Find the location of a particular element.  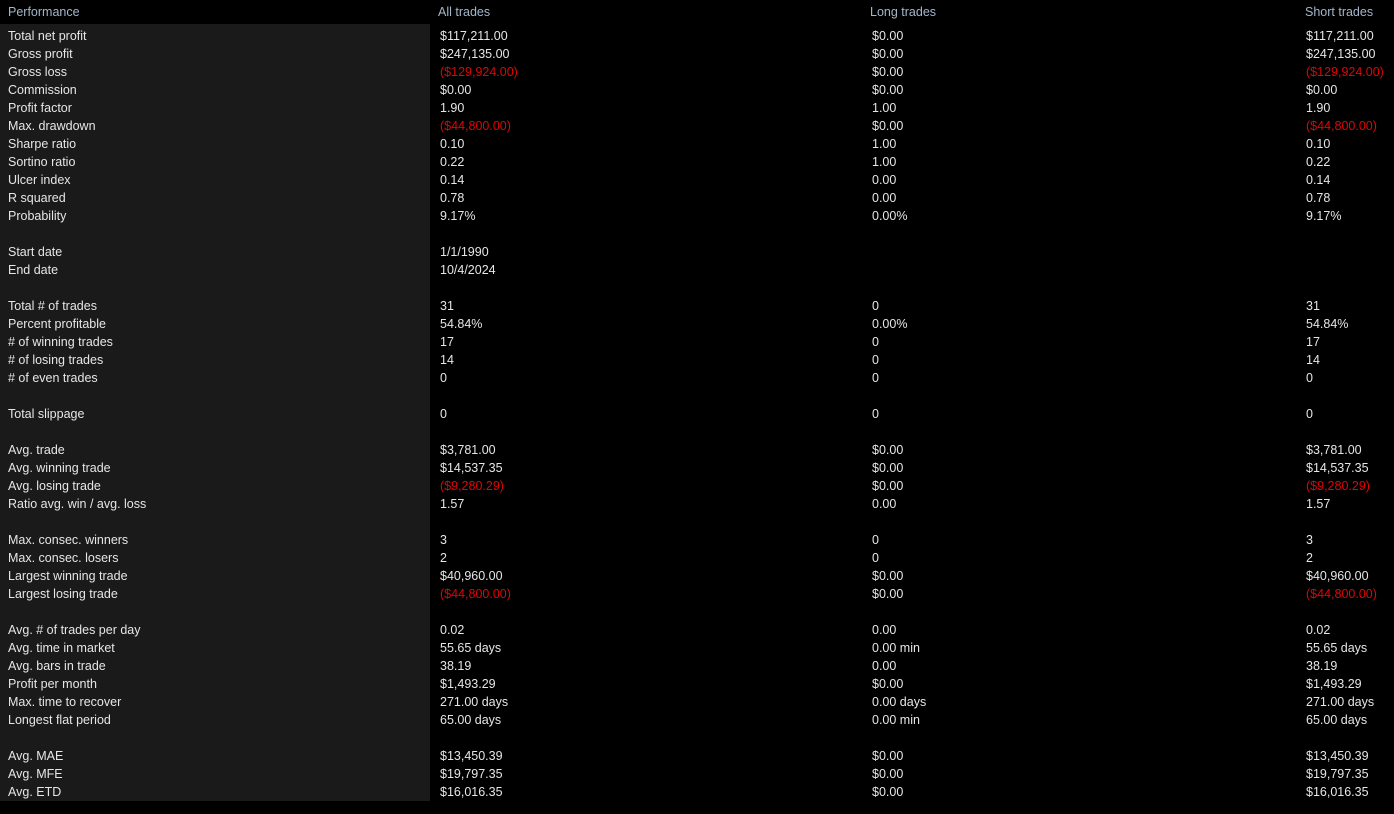

metric-label: Profit factor is located at coordinates (40, 108).